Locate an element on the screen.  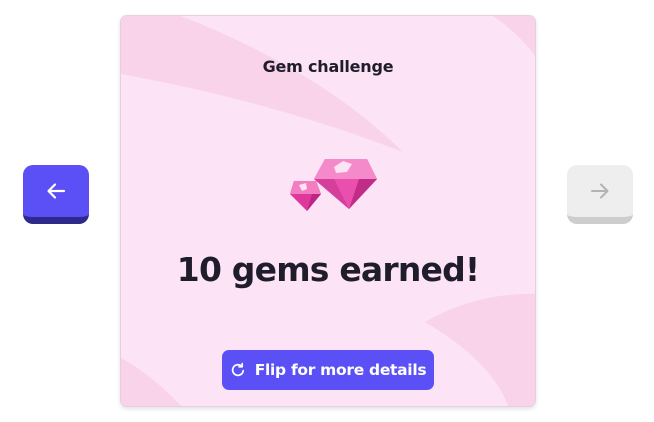
previous-card-button is located at coordinates (56, 194).